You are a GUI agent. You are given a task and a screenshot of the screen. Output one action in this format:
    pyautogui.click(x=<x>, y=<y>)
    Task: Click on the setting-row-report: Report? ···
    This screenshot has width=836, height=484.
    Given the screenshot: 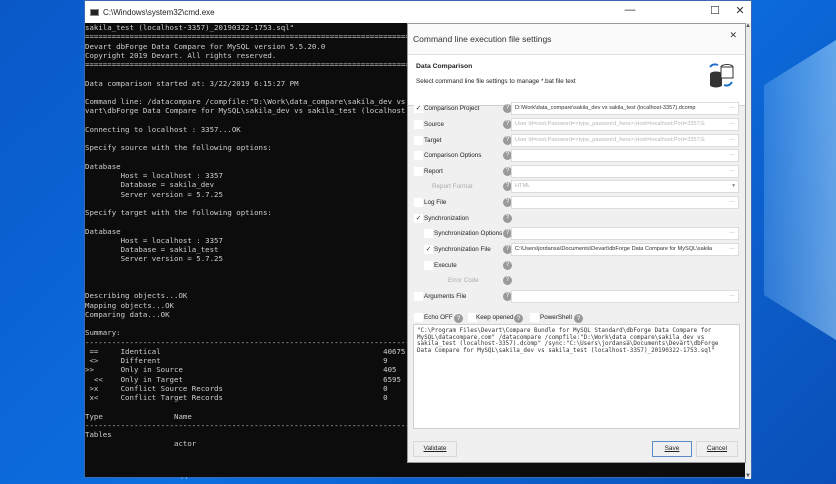 What is the action you would take?
    pyautogui.click(x=577, y=172)
    